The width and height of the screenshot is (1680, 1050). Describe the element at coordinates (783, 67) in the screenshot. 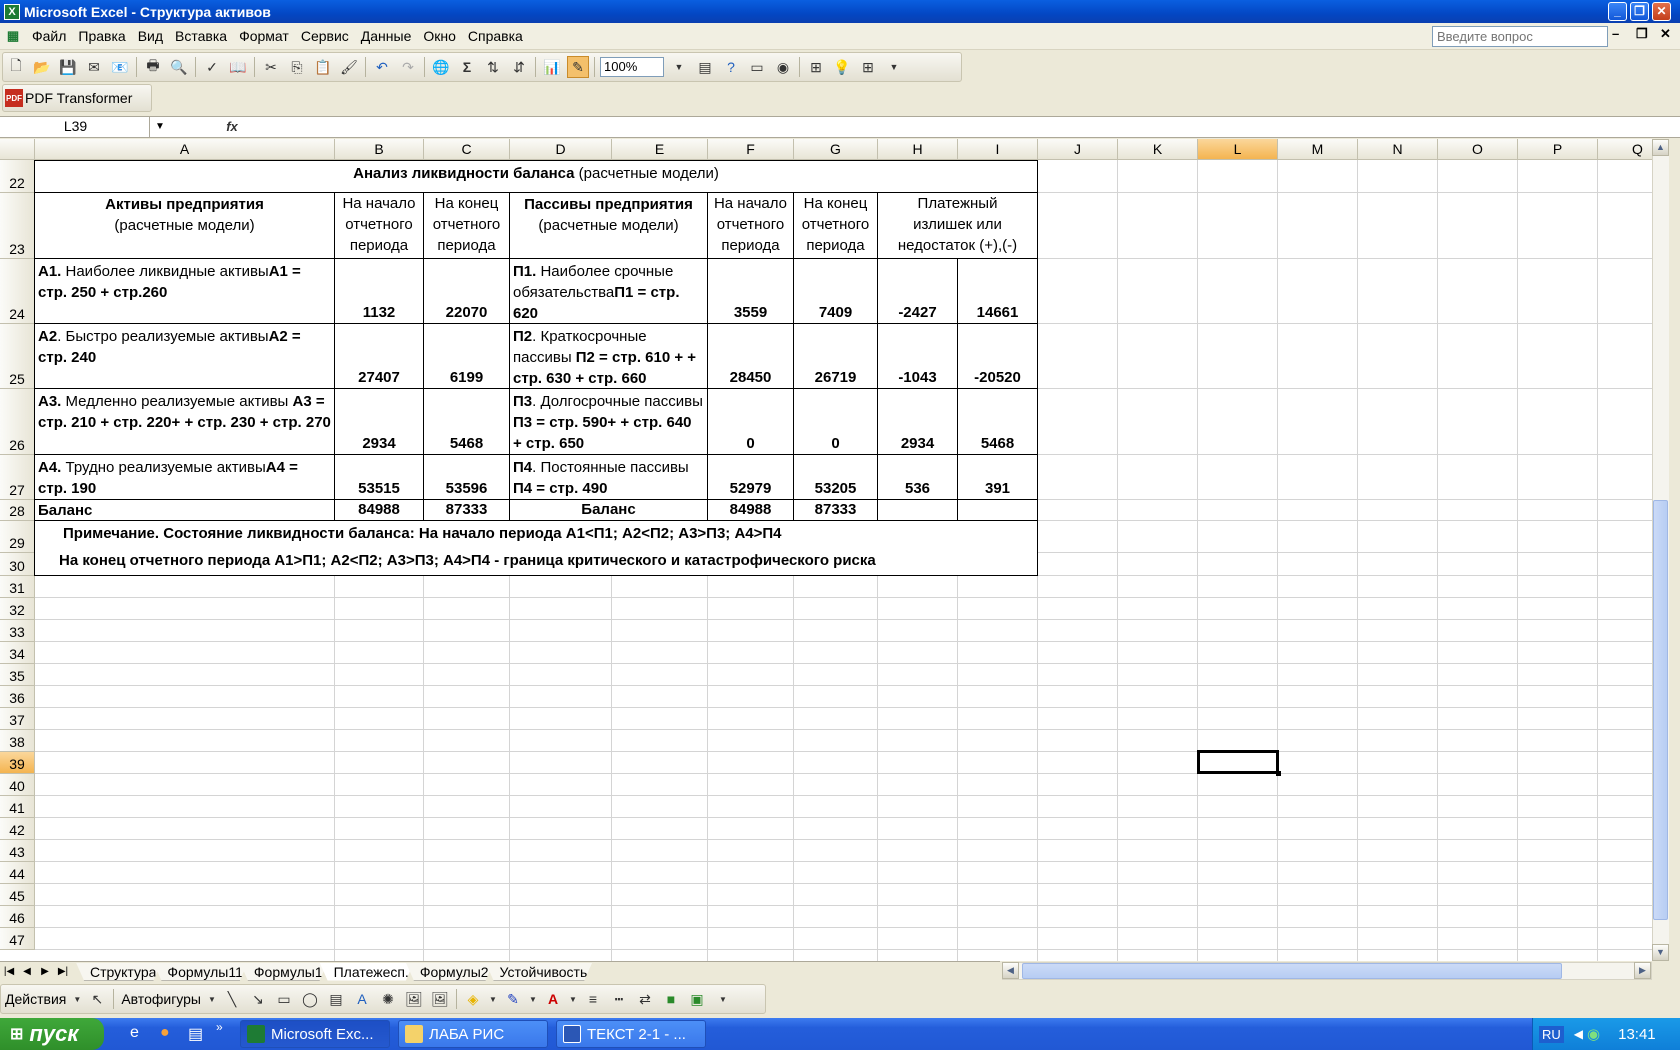

I see `record-macro-icon: ◉` at that location.